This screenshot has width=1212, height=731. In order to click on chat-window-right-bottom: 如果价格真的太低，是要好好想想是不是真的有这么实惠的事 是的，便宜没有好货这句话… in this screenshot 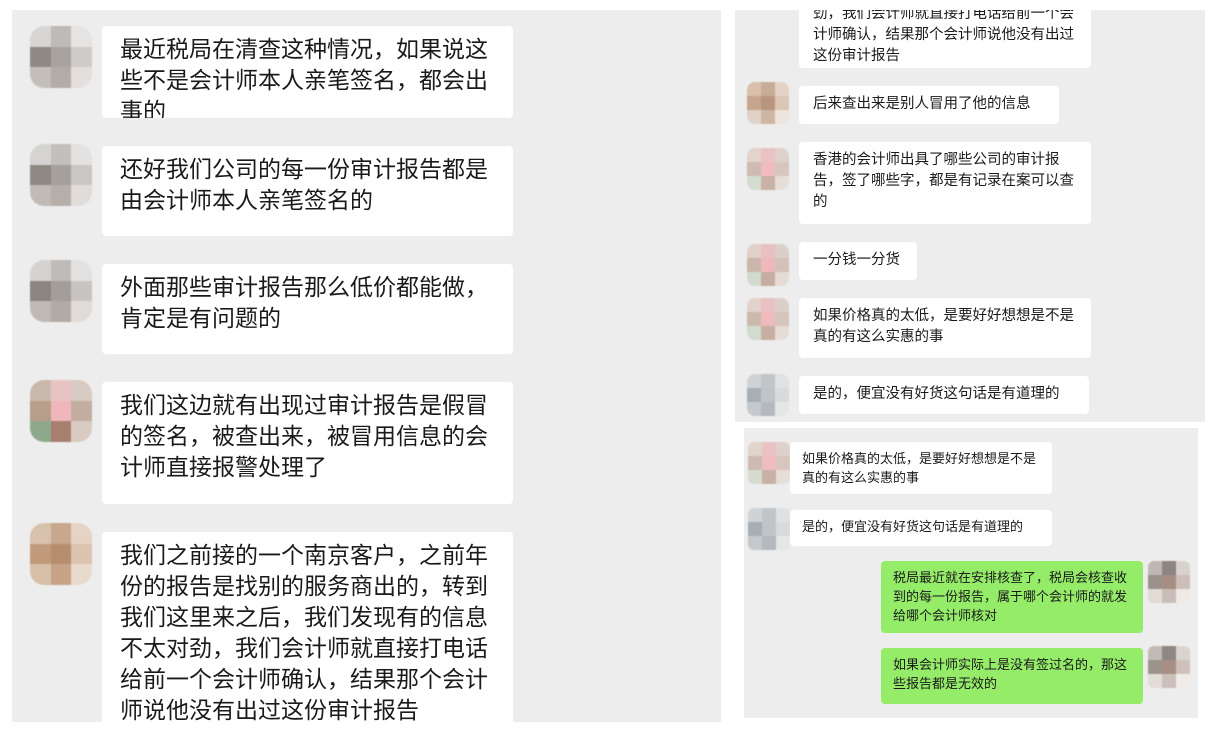, I will do `click(971, 573)`.